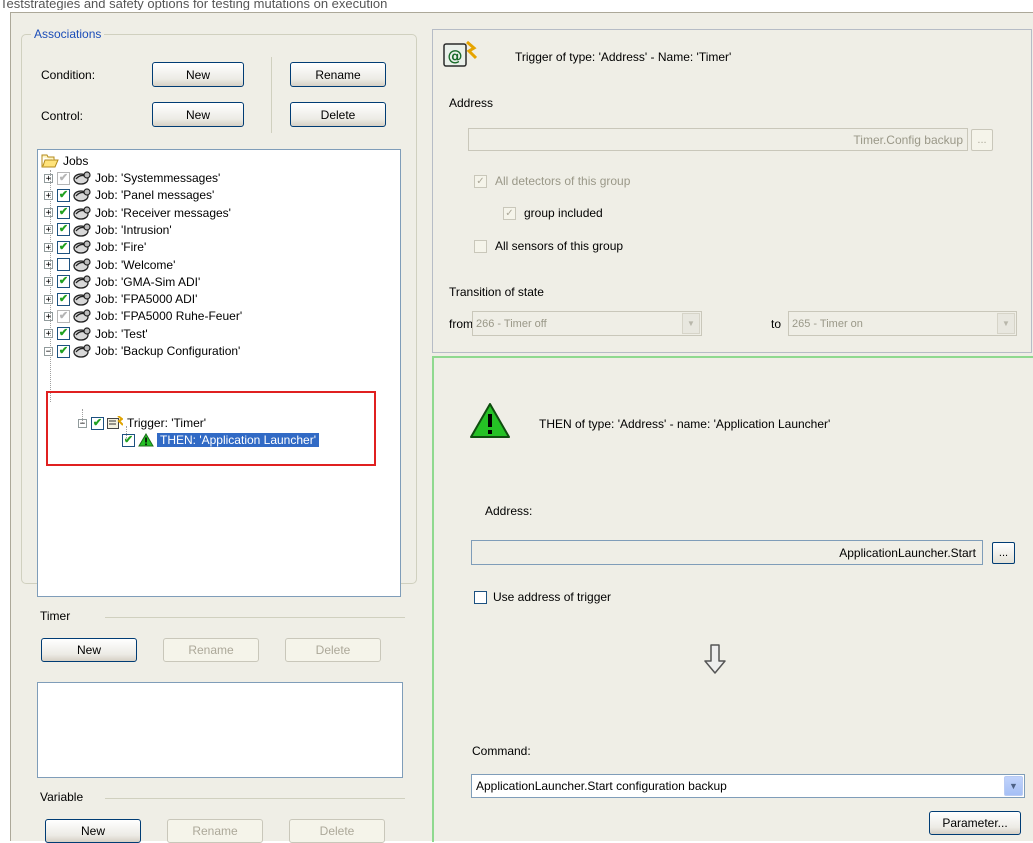 This screenshot has height=843, width=1033. Describe the element at coordinates (255, 617) in the screenshot. I see `timer-separator` at that location.